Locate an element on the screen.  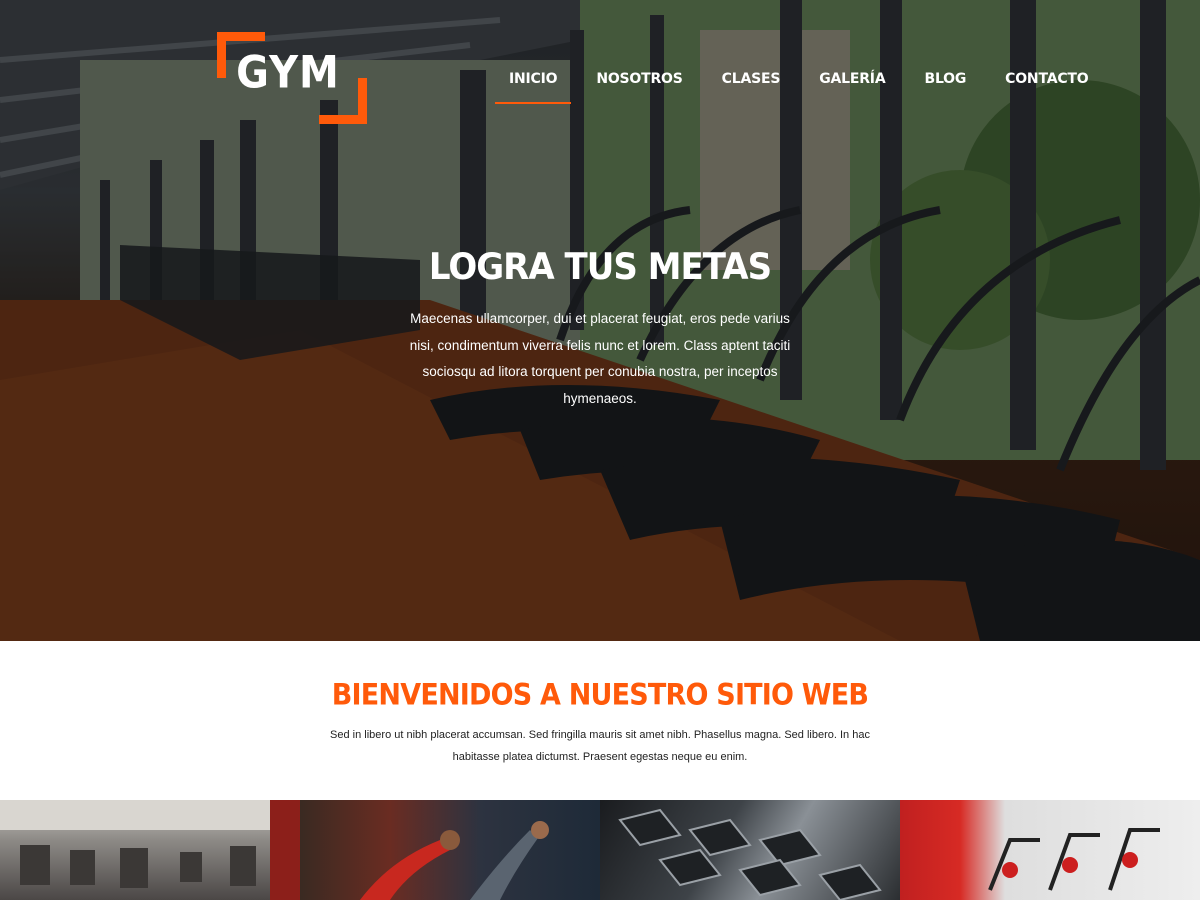
gym-floor-photo is located at coordinates (150, 850).